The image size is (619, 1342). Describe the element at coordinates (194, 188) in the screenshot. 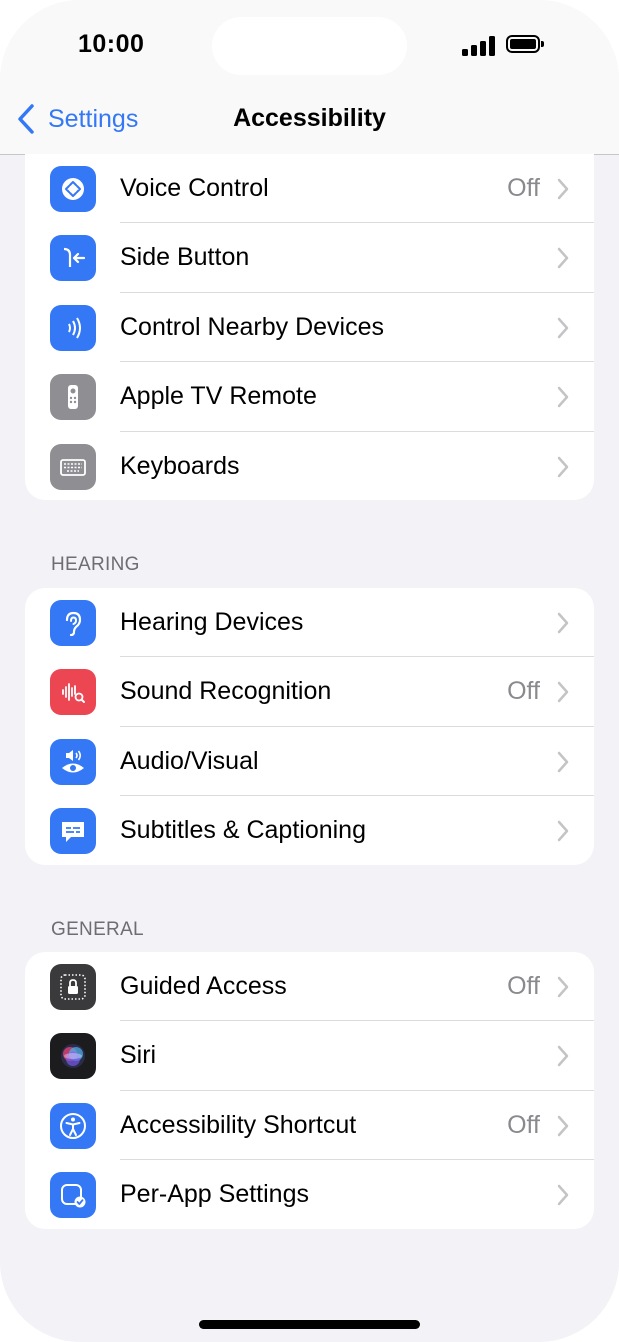

I see `row-label: Voice Control` at that location.